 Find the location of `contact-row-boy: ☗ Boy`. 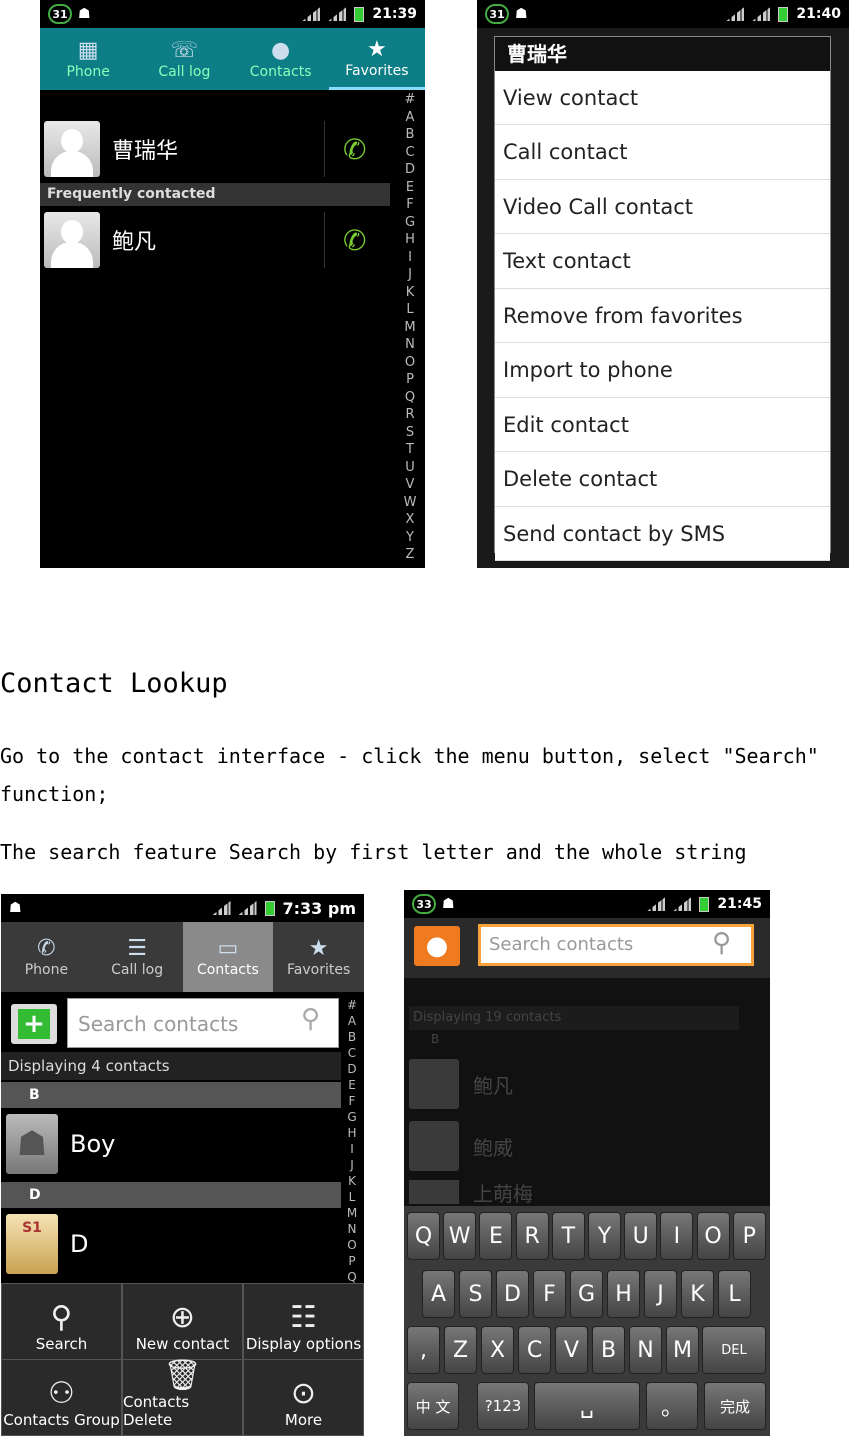

contact-row-boy: ☗ Boy is located at coordinates (171, 1144).